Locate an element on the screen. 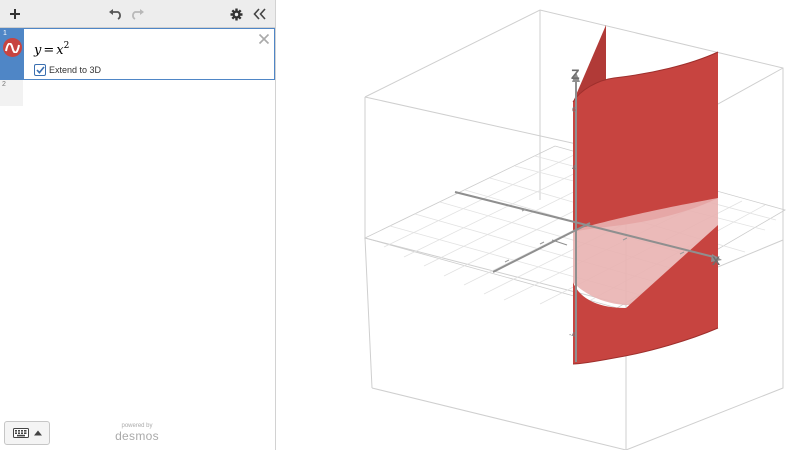 This screenshot has width=800, height=450. surface-parabolic-cylinder is located at coordinates (645, 195).